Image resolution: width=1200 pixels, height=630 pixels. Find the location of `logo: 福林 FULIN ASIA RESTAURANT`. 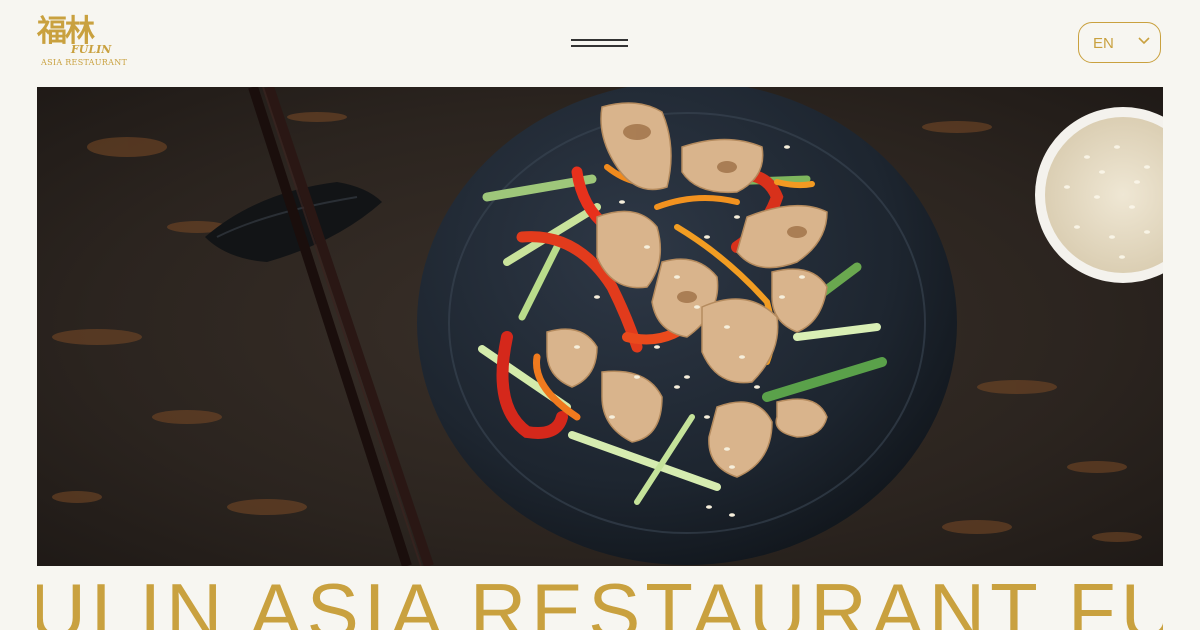

logo: 福林 FULIN ASIA RESTAURANT is located at coordinates (82, 43).